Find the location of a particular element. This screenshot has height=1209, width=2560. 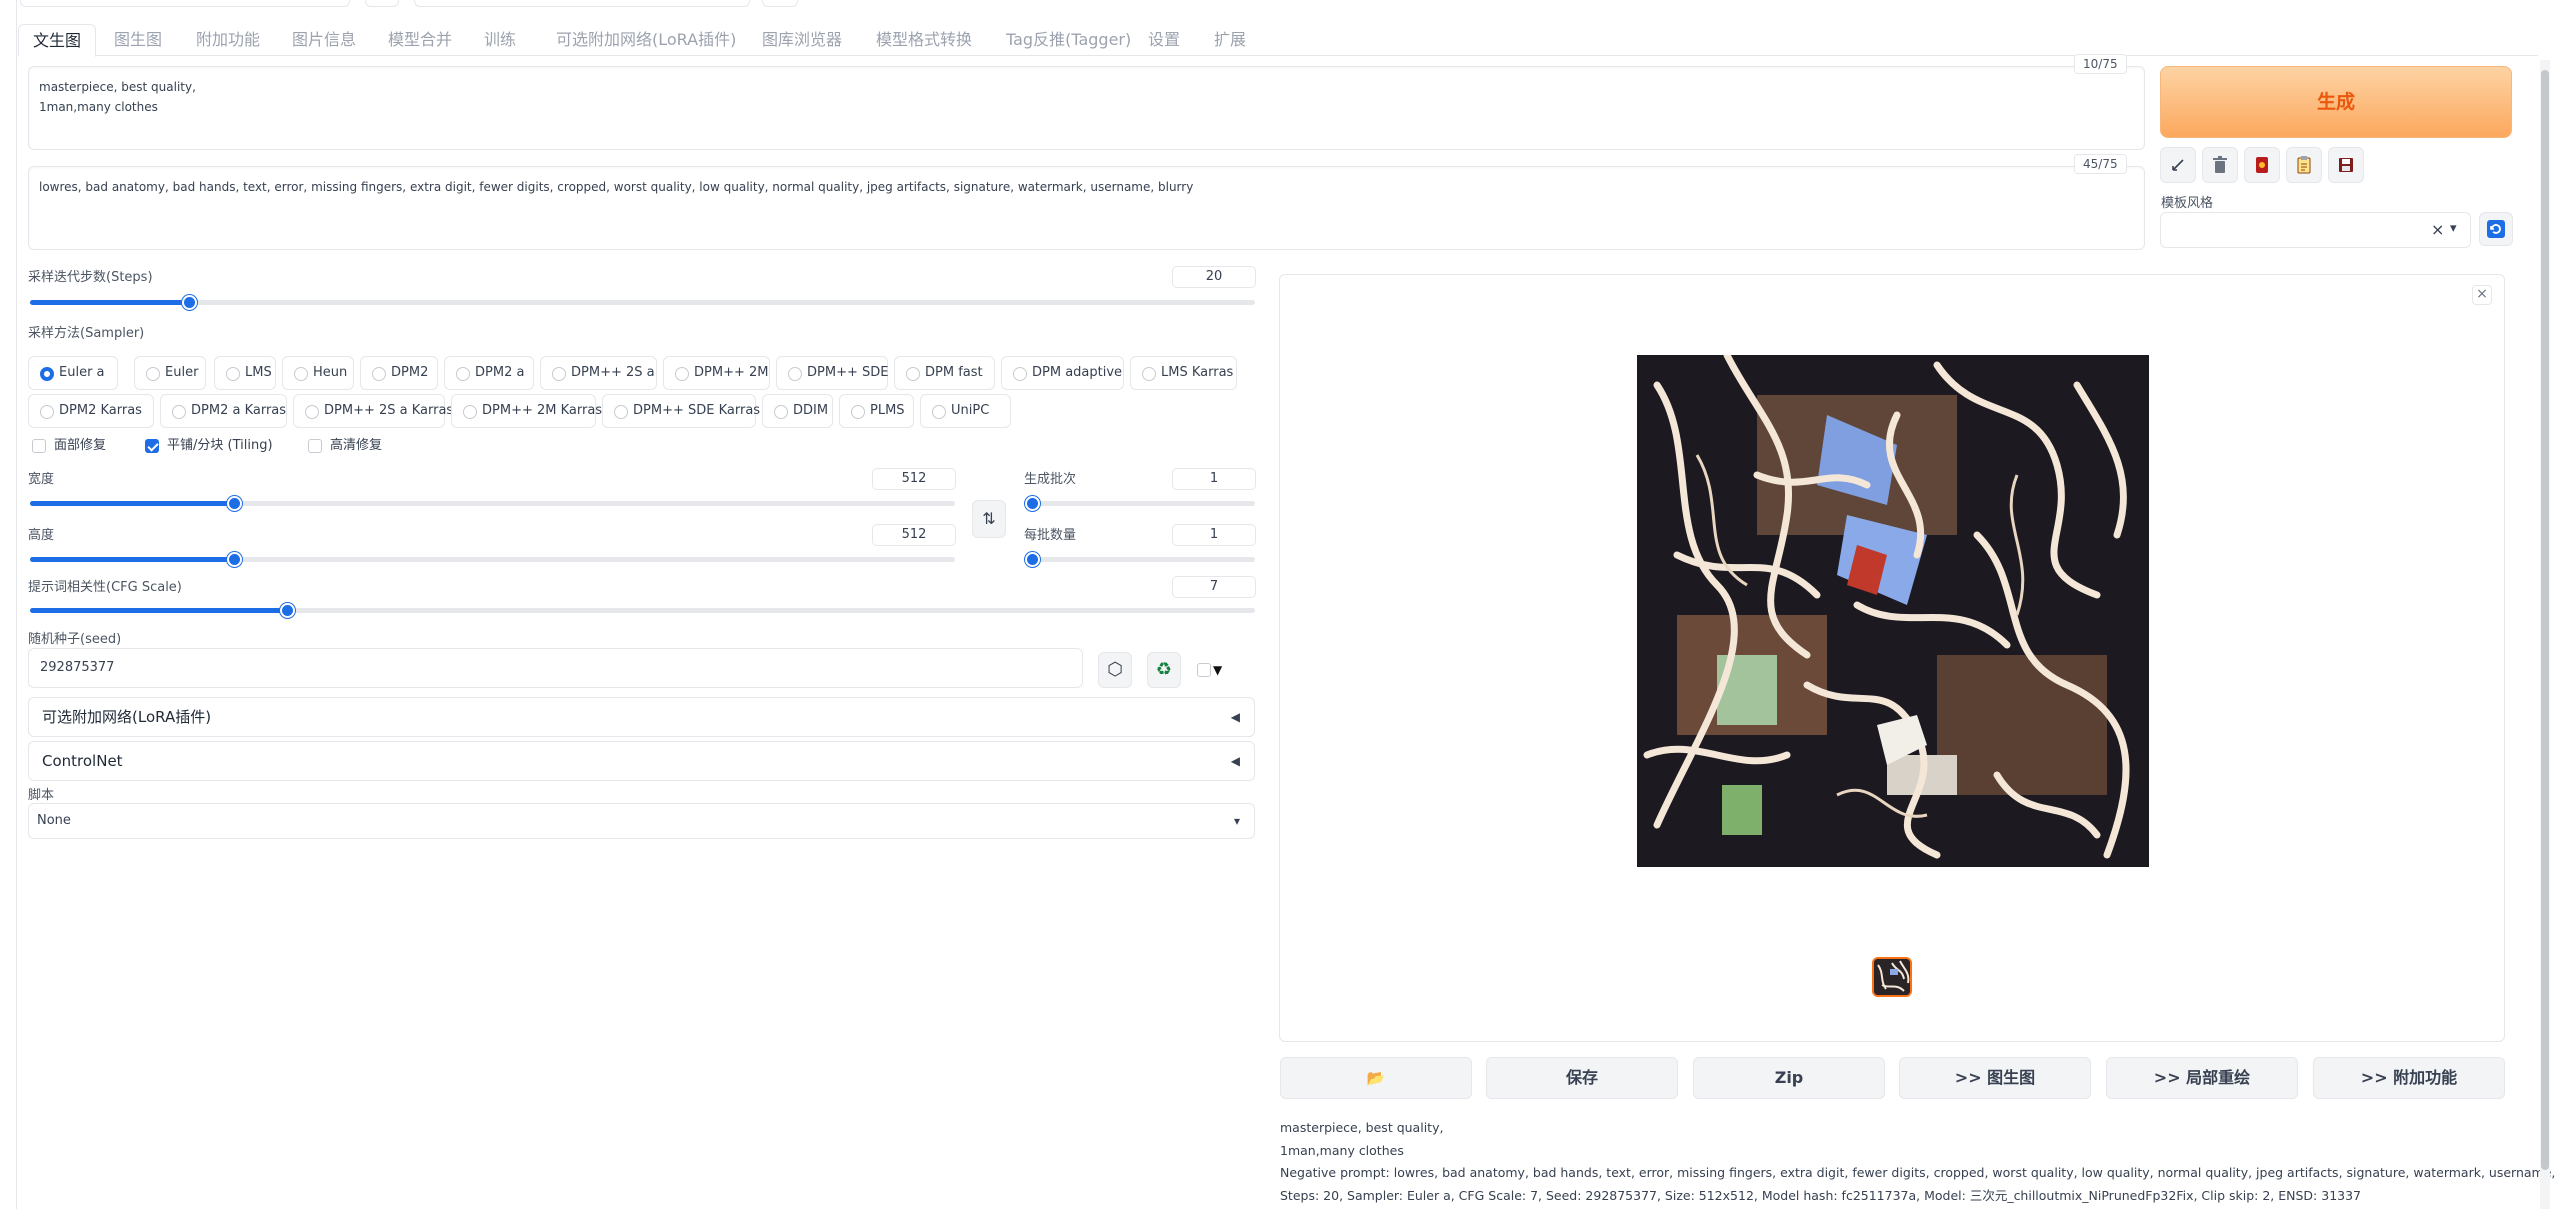

sampler-option-label: LMS Karras is located at coordinates (1197, 372).